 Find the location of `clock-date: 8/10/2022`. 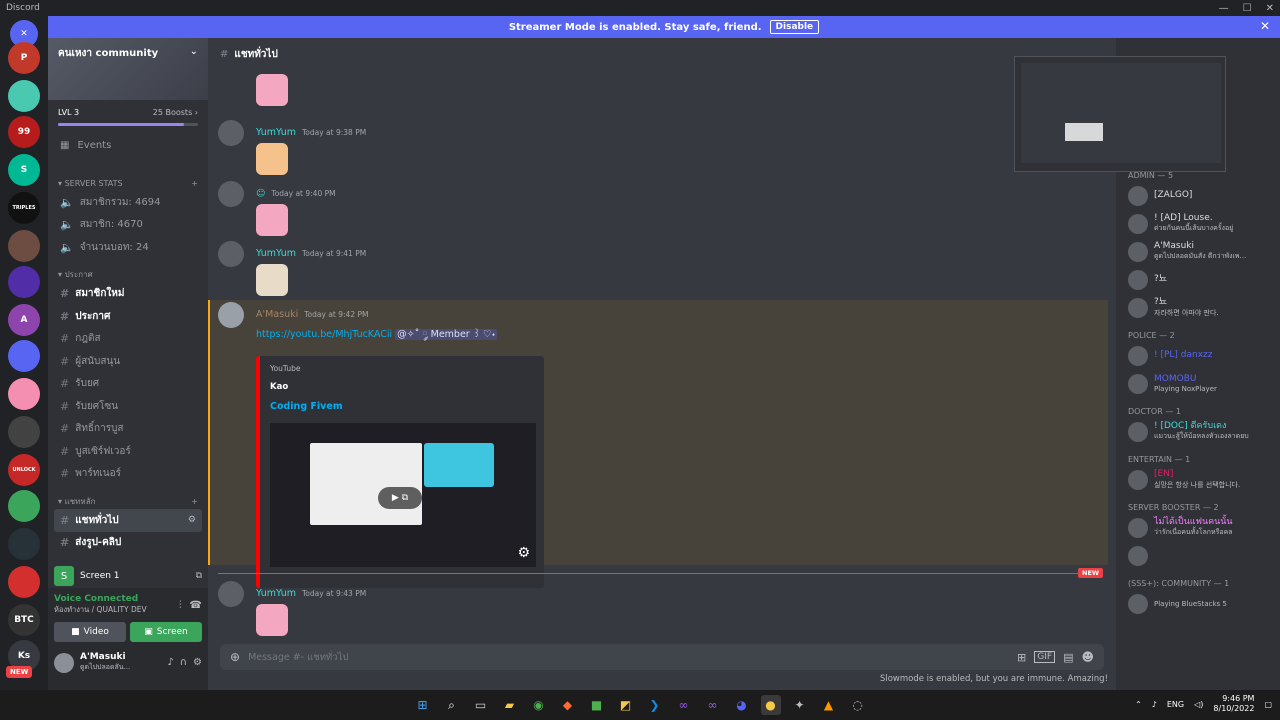

clock-date: 8/10/2022 is located at coordinates (1233, 709).